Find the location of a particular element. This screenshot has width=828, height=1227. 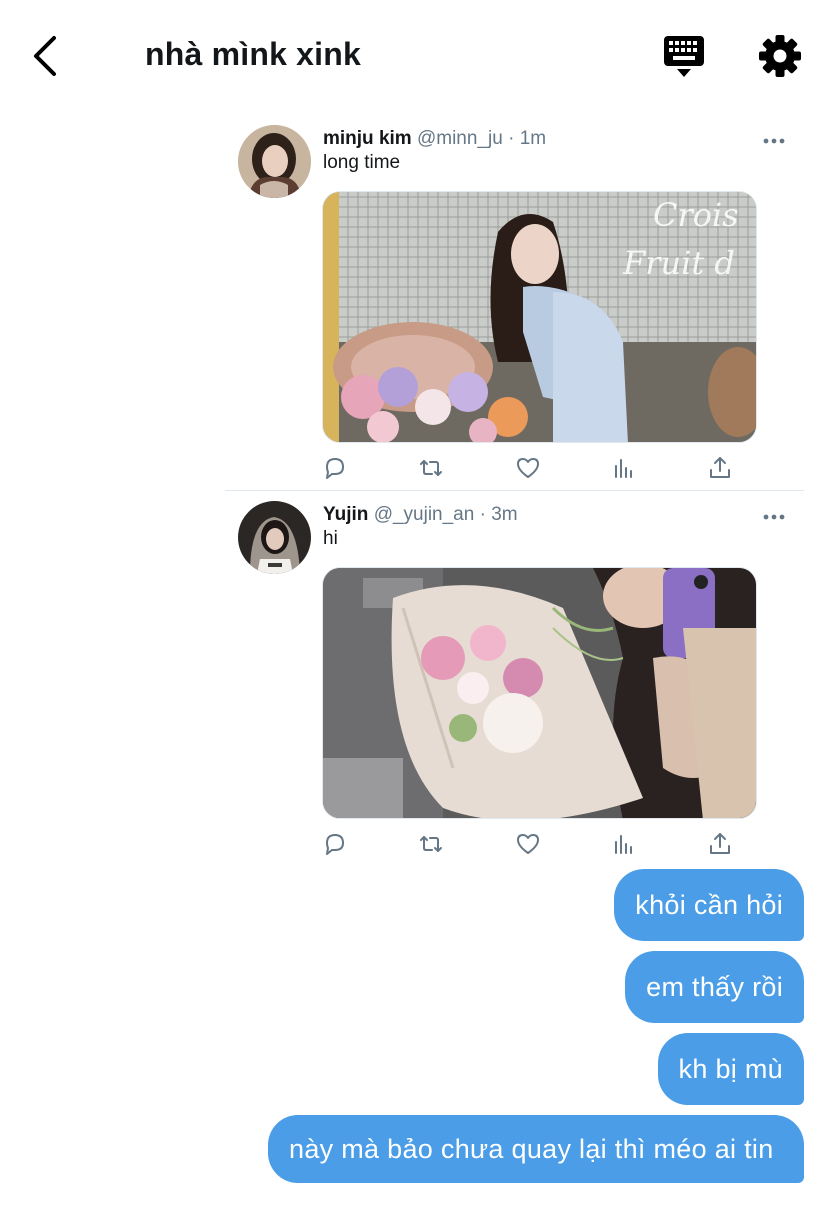

tweet-media: Crois Fruit d is located at coordinates (539, 317).